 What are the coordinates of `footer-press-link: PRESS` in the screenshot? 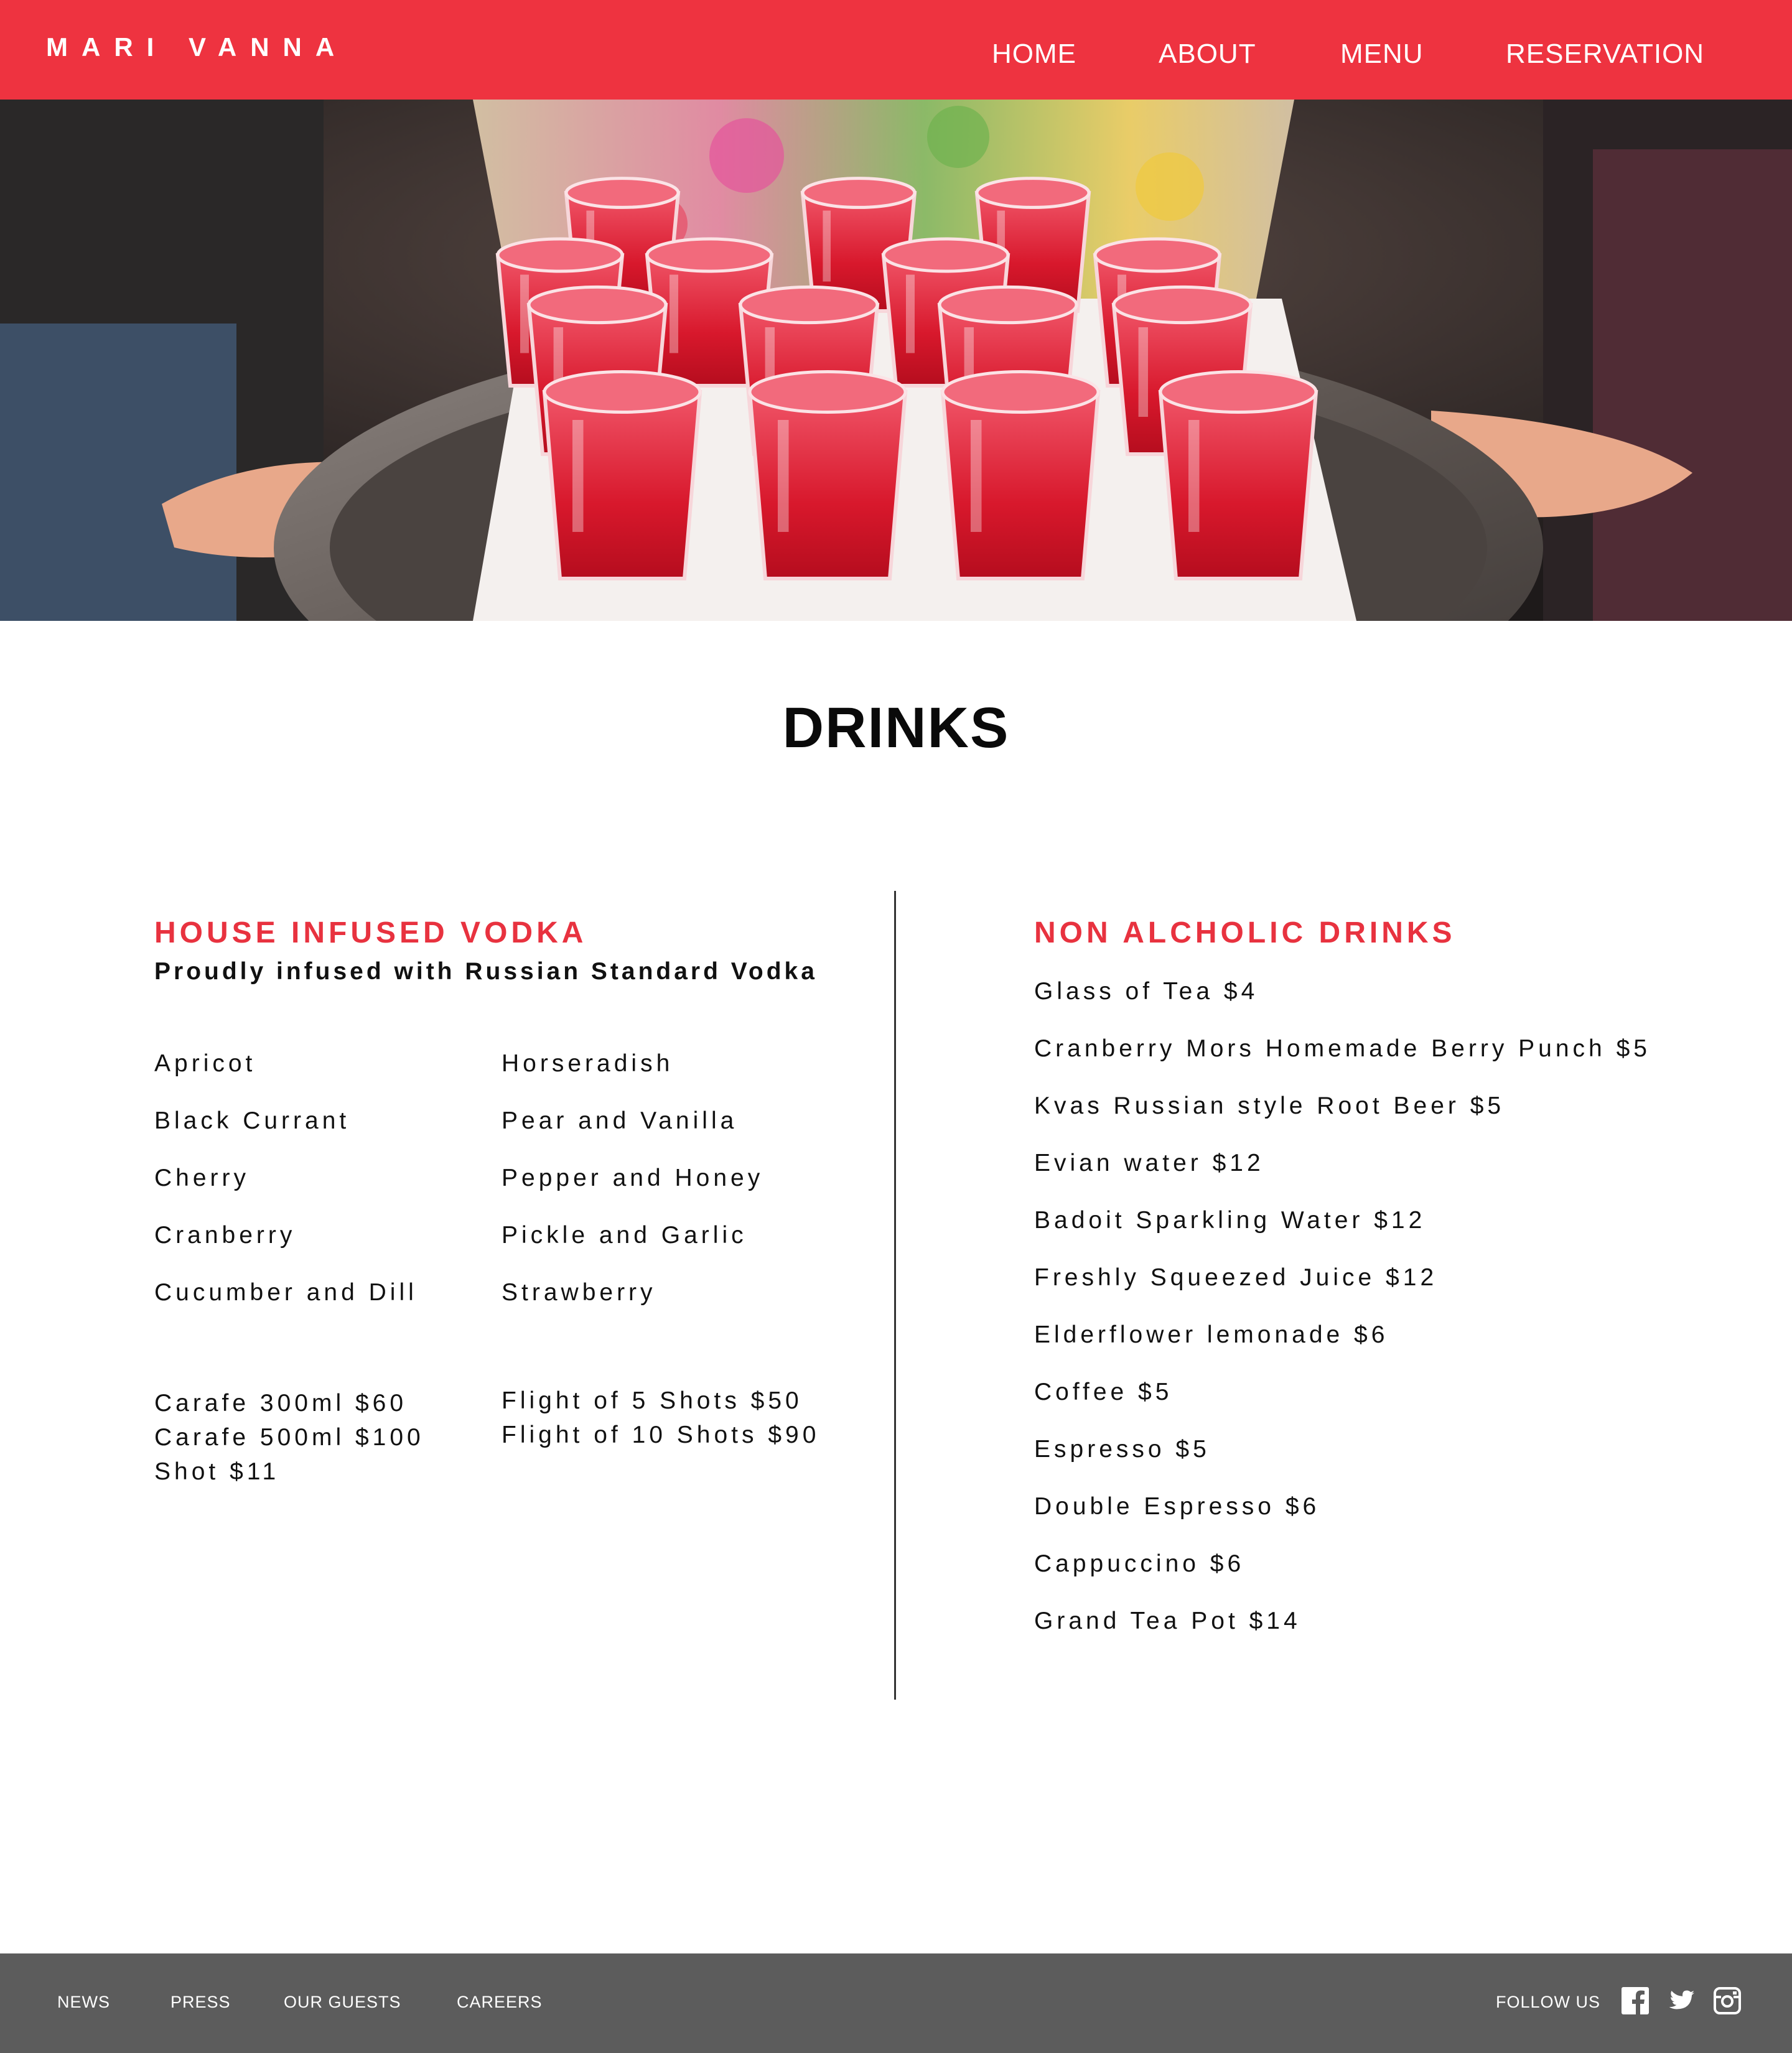 It's located at (201, 2002).